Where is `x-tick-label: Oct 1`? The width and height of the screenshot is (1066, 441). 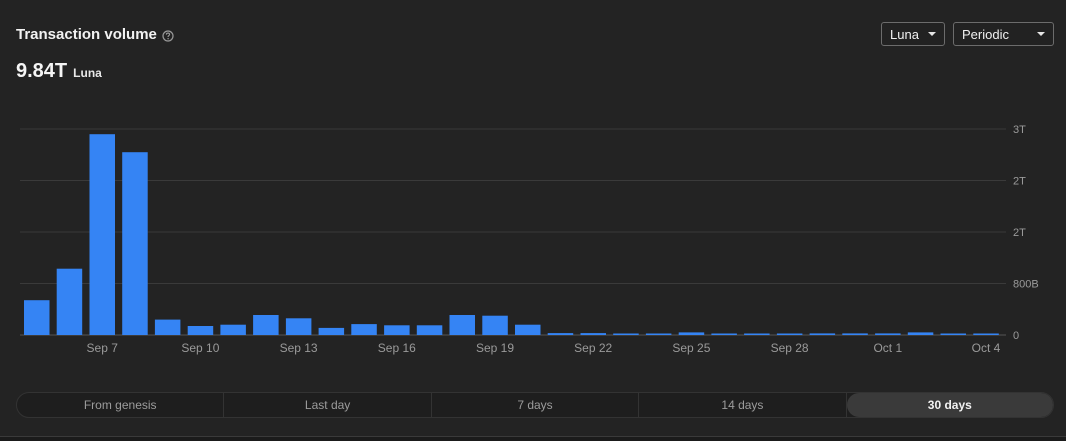
x-tick-label: Oct 1 is located at coordinates (887, 348).